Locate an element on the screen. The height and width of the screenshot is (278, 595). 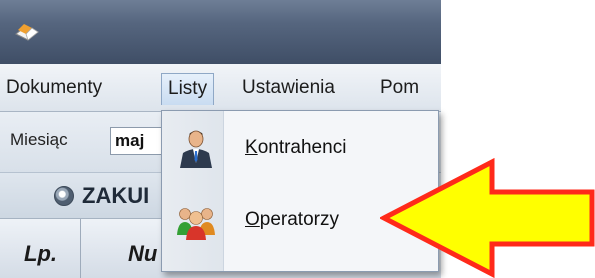
column-header-numer: Nu is located at coordinates (142, 254).